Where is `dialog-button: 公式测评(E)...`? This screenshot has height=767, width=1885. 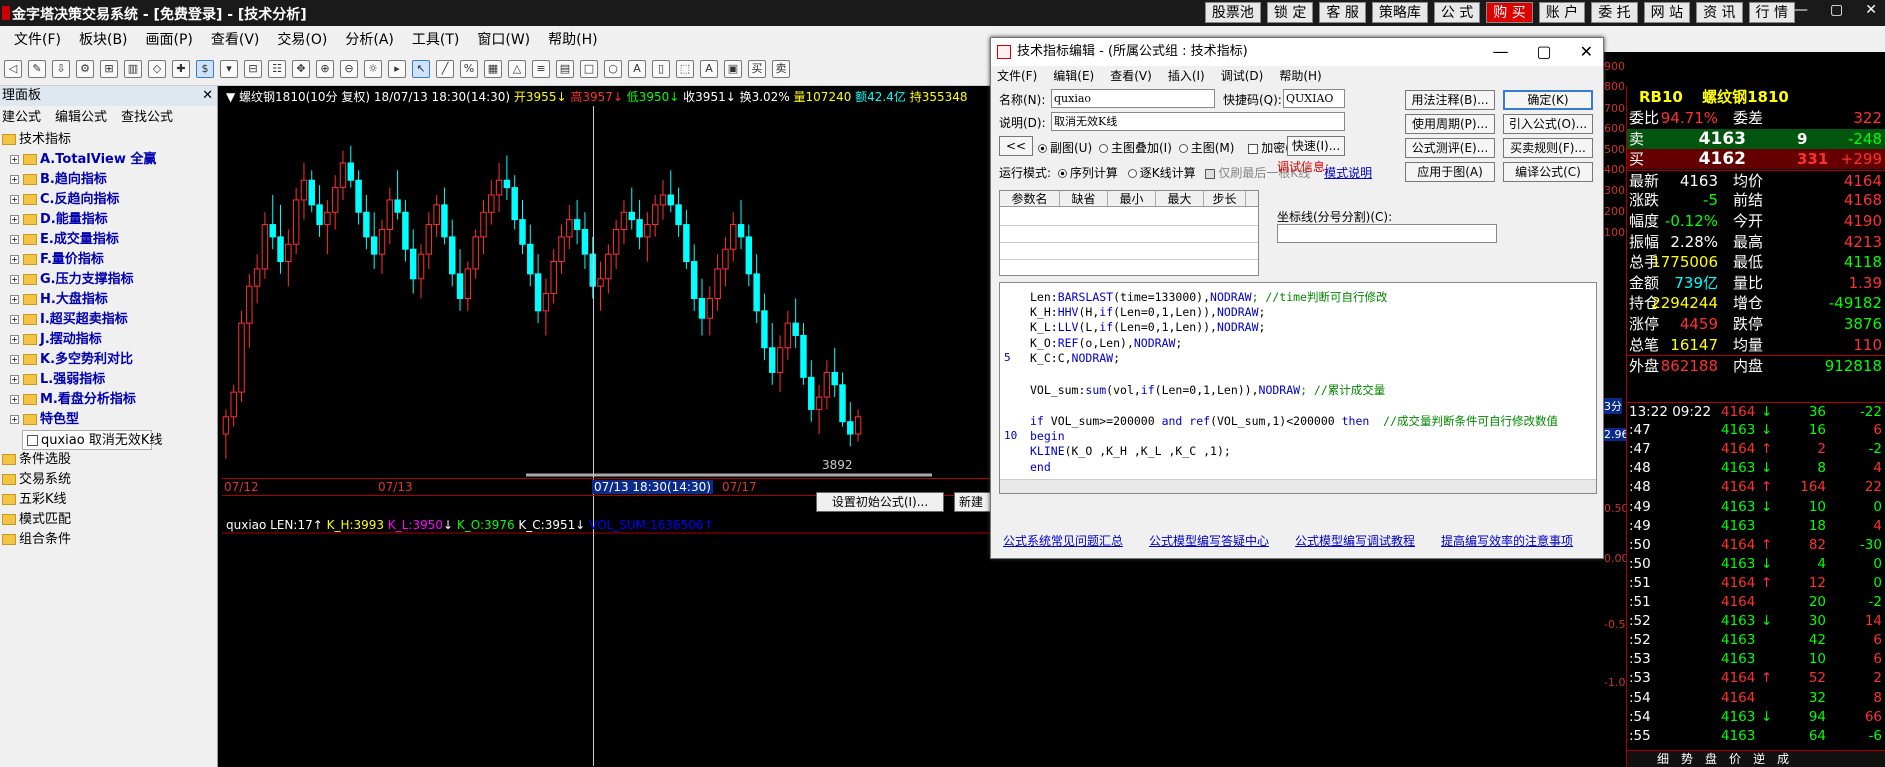 dialog-button: 公式测评(E)... is located at coordinates (1450, 148).